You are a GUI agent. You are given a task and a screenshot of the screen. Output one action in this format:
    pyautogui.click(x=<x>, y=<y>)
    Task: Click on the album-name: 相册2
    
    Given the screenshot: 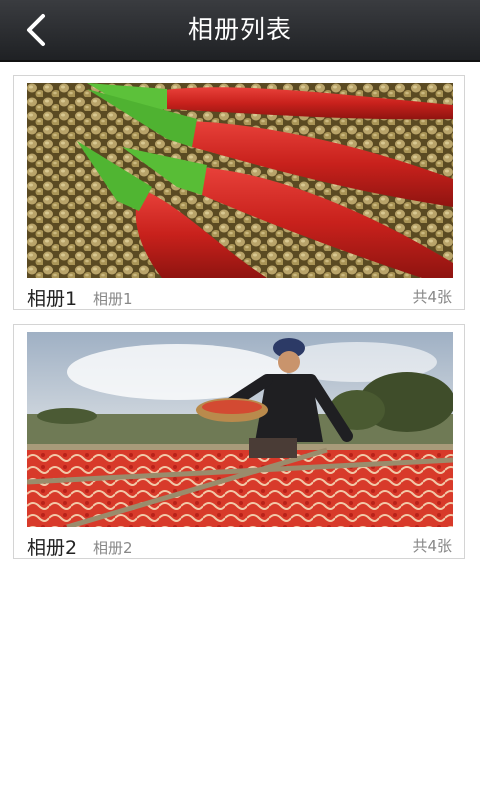 What is the action you would take?
    pyautogui.click(x=52, y=548)
    